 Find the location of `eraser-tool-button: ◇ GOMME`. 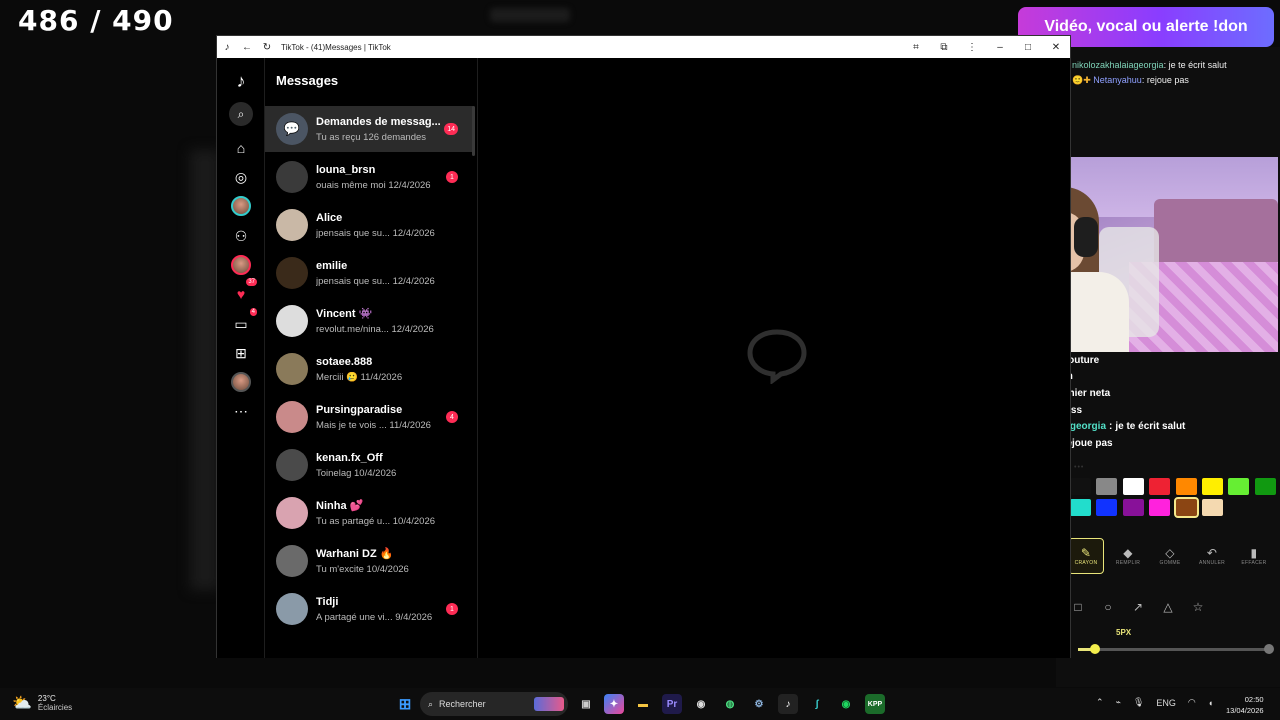

eraser-tool-button: ◇ GOMME is located at coordinates (1170, 556).